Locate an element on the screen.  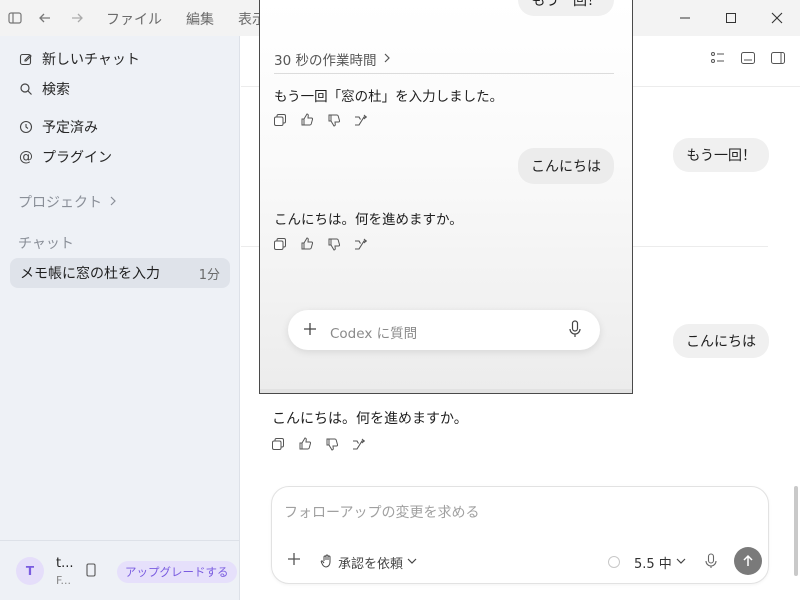
approval-dropdown: 承認を依頼 is located at coordinates (368, 562).